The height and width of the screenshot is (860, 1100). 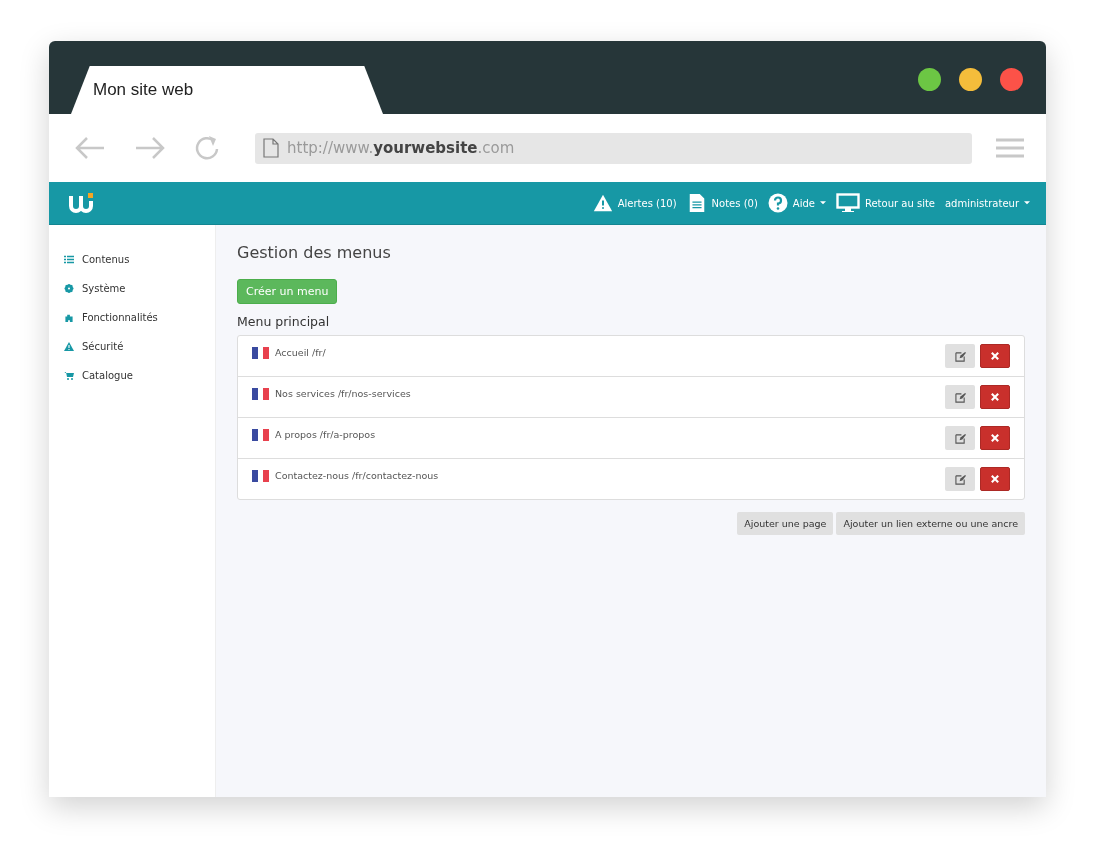 What do you see at coordinates (69, 259) in the screenshot?
I see `list-icon` at bounding box center [69, 259].